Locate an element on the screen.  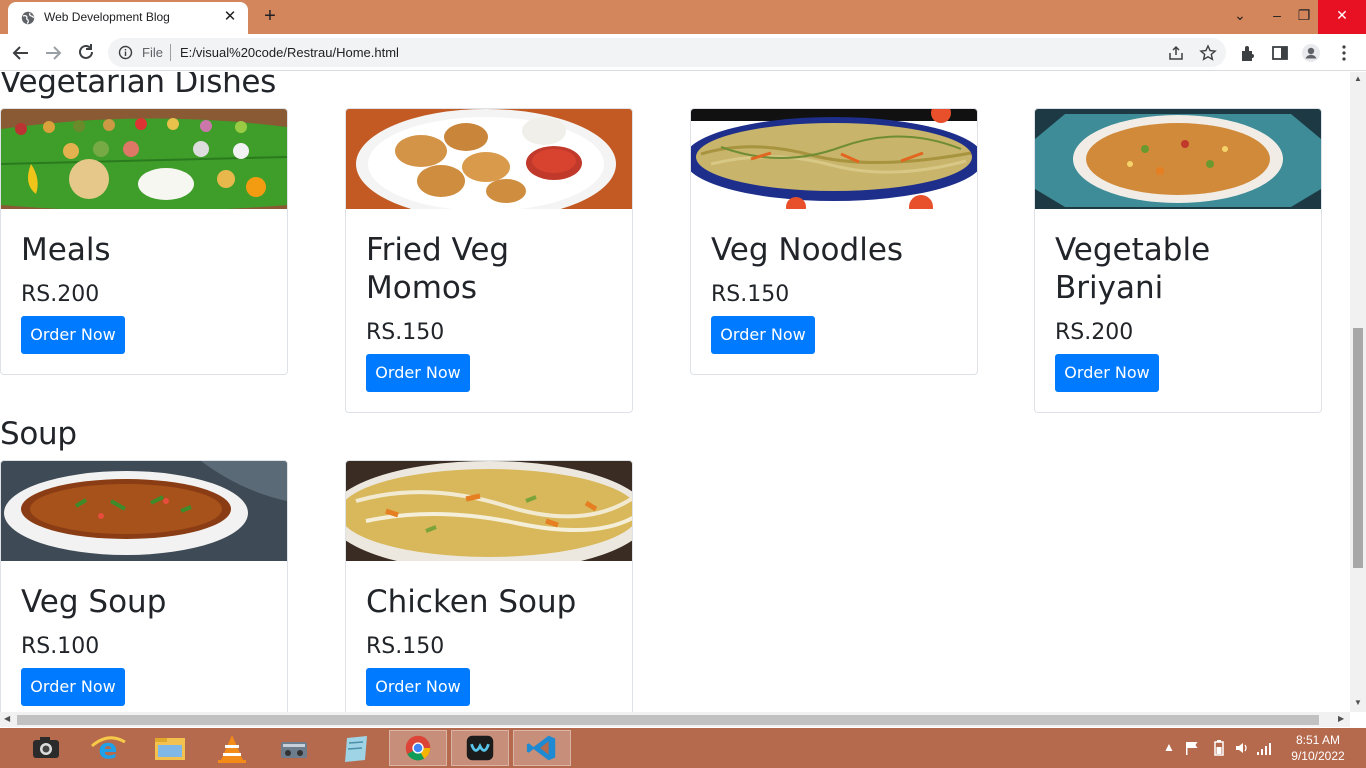
dish-card-veg-soup: Veg Soup RS.100 Order Now is located at coordinates (144, 586).